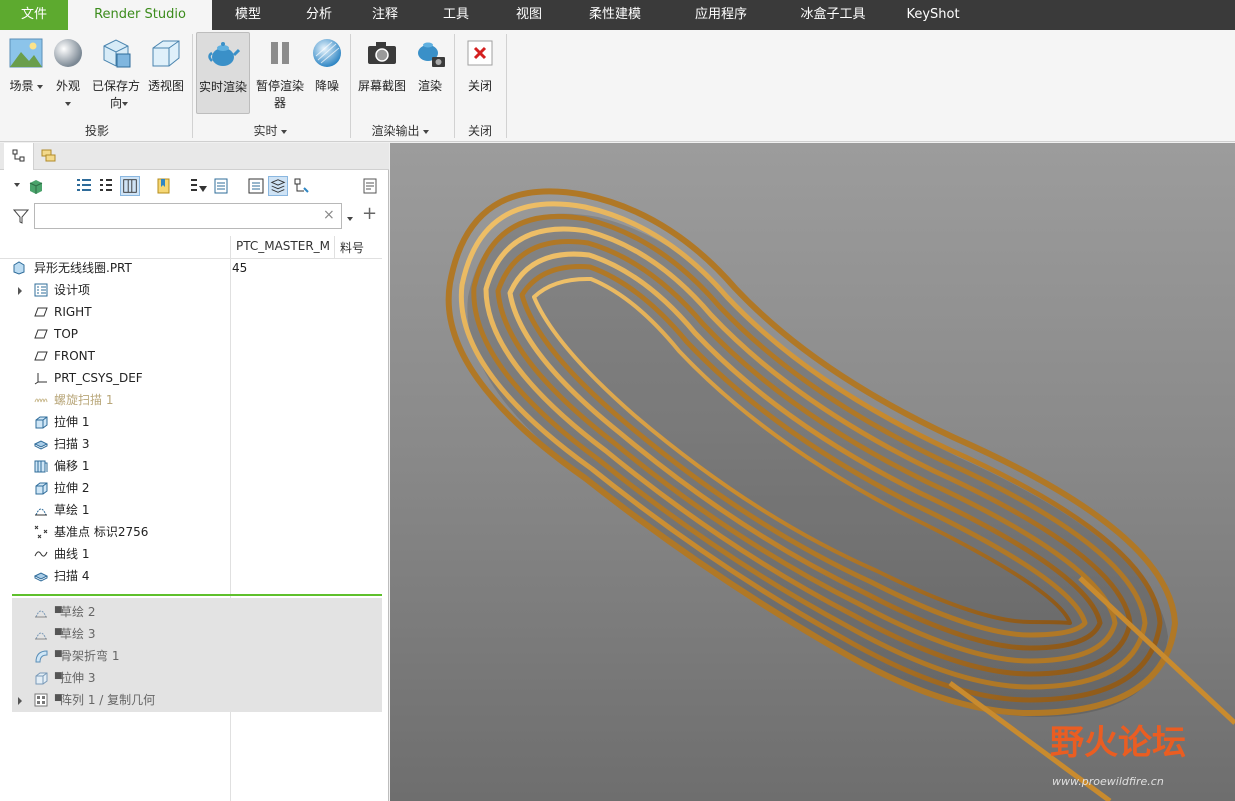 This screenshot has width=1235, height=801. I want to click on tree-item: 草绘 1, so click(191, 510).